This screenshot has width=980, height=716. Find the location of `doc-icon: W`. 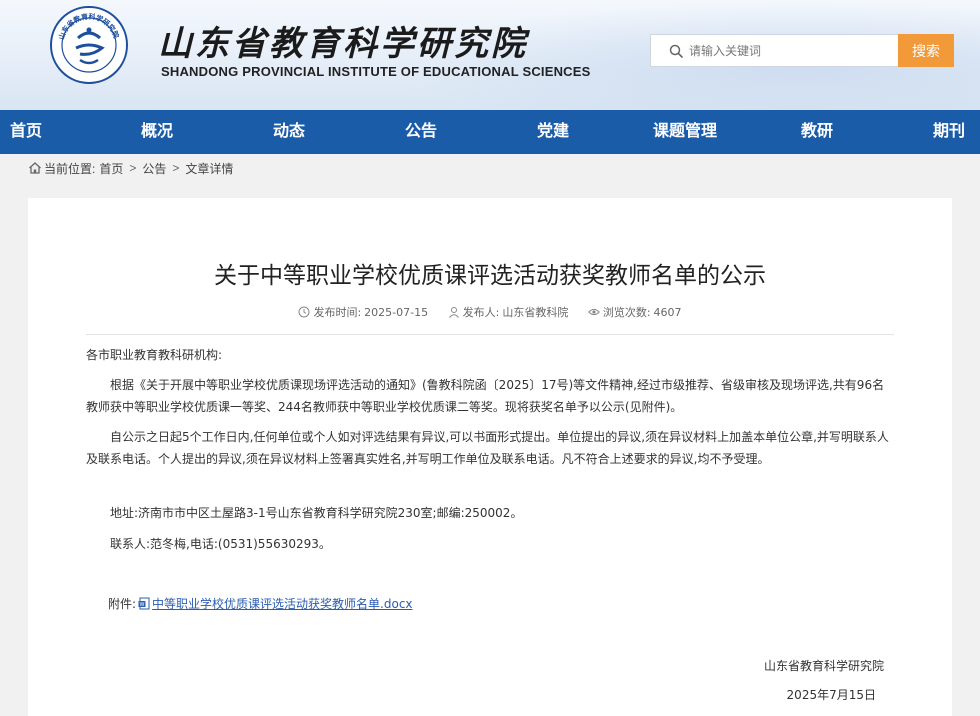

doc-icon: W is located at coordinates (144, 603).